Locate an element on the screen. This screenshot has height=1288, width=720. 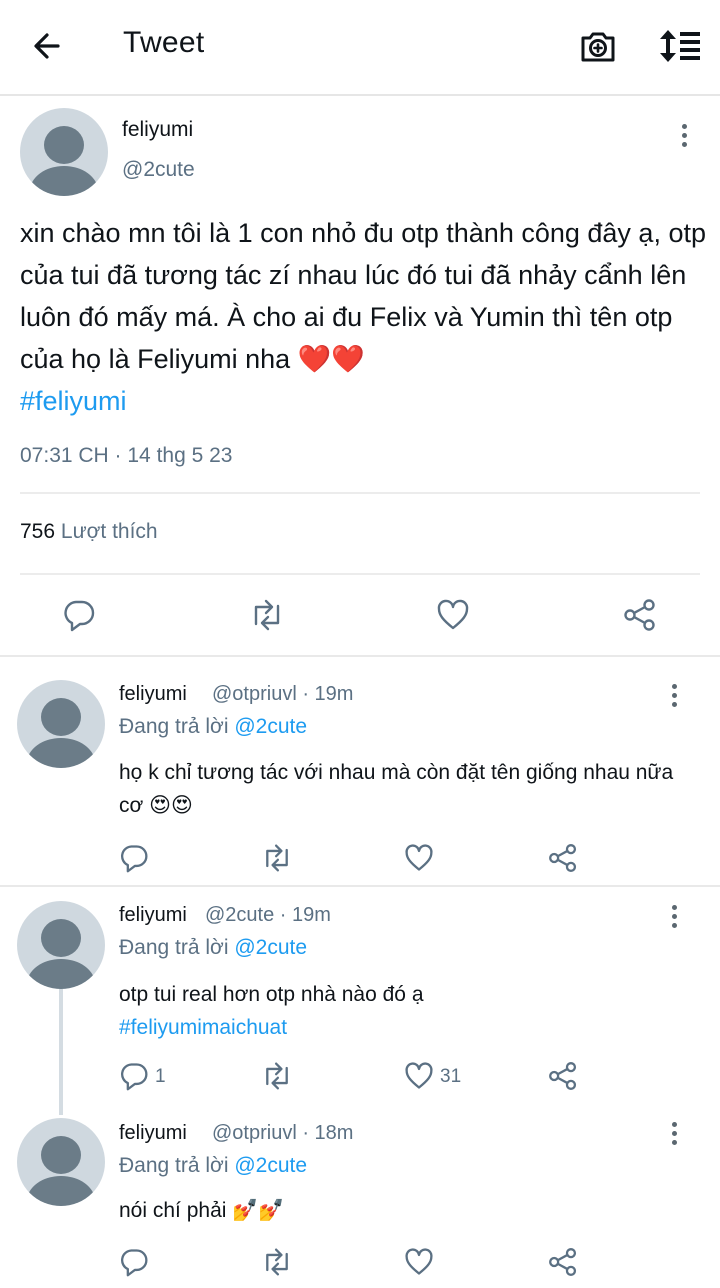
like-count: 31 is located at coordinates (451, 1076).